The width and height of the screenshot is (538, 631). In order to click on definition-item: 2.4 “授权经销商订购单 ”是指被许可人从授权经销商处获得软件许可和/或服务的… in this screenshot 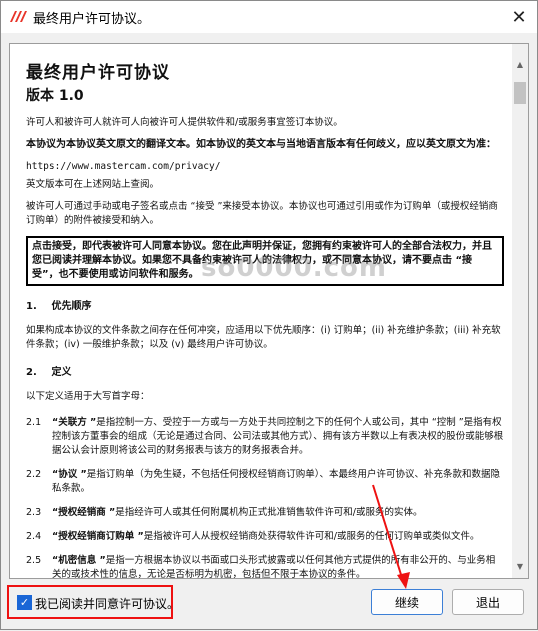, I will do `click(265, 537)`.